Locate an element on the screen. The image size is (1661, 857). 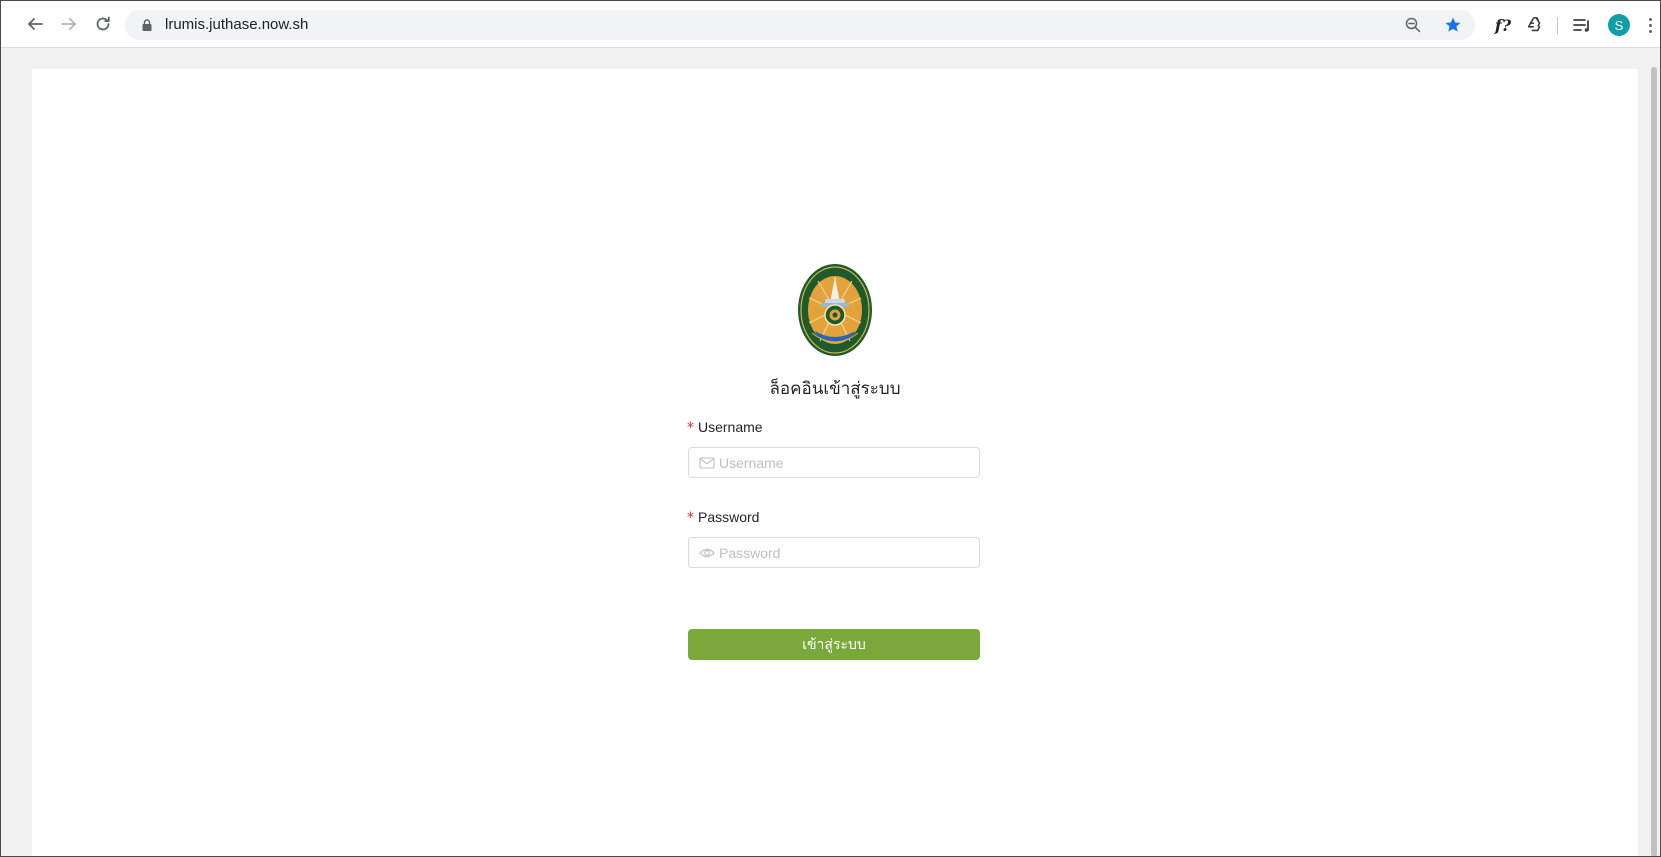
reload-icon is located at coordinates (103, 23).